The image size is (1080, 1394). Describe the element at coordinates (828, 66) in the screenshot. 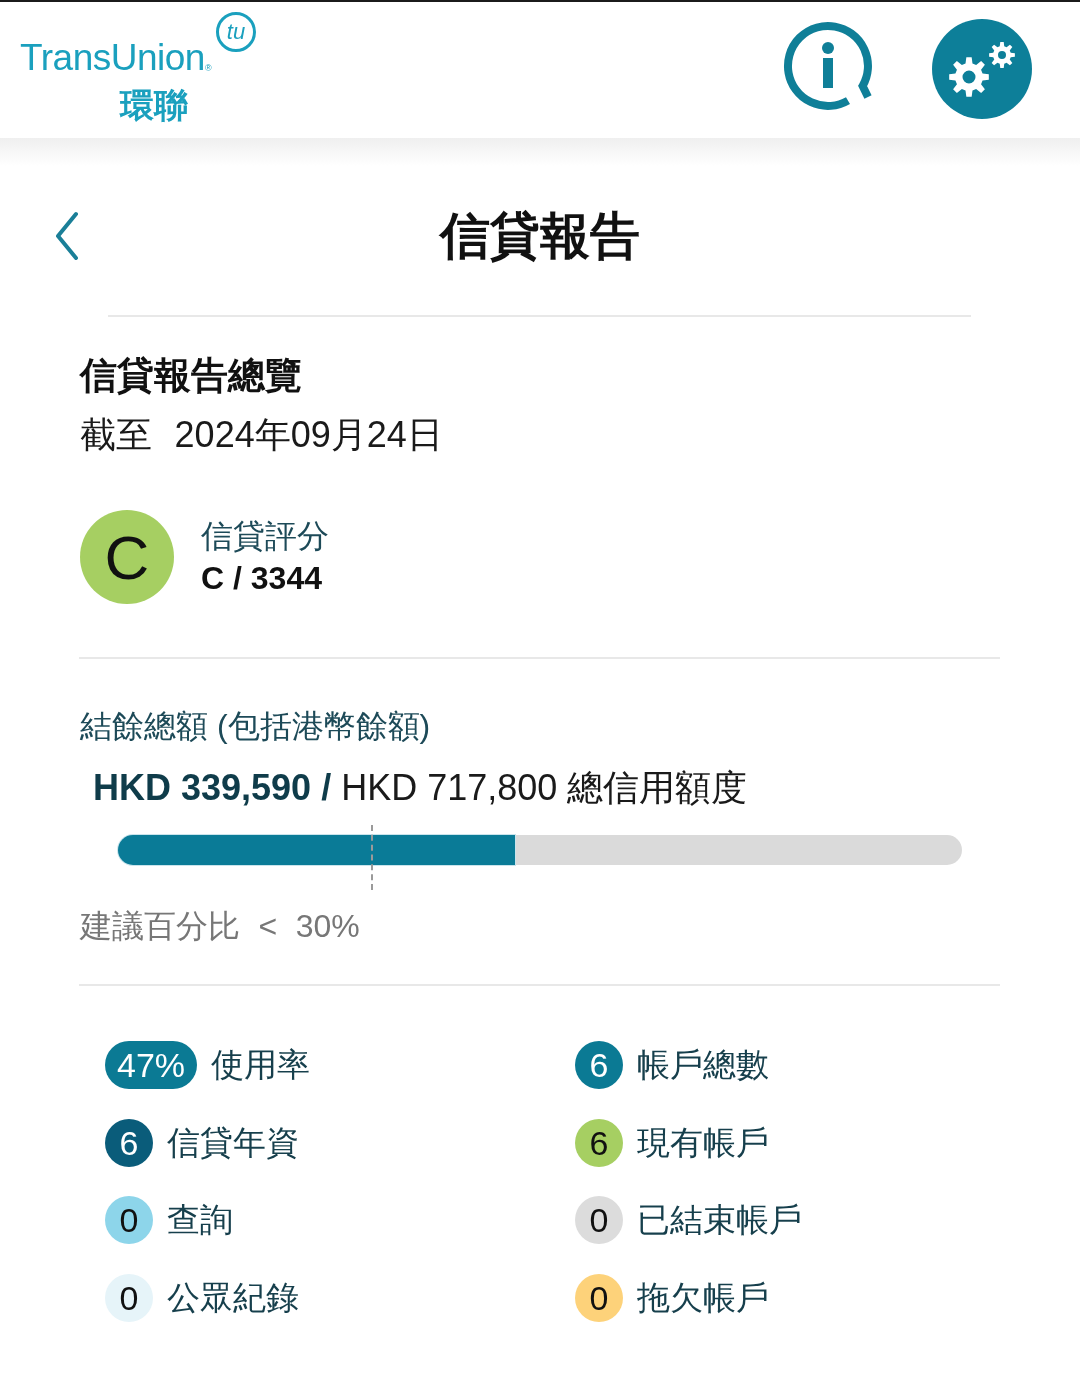

I see `info-icon` at that location.